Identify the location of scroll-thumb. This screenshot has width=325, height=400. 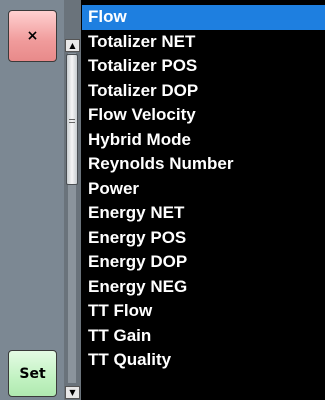
(72, 119).